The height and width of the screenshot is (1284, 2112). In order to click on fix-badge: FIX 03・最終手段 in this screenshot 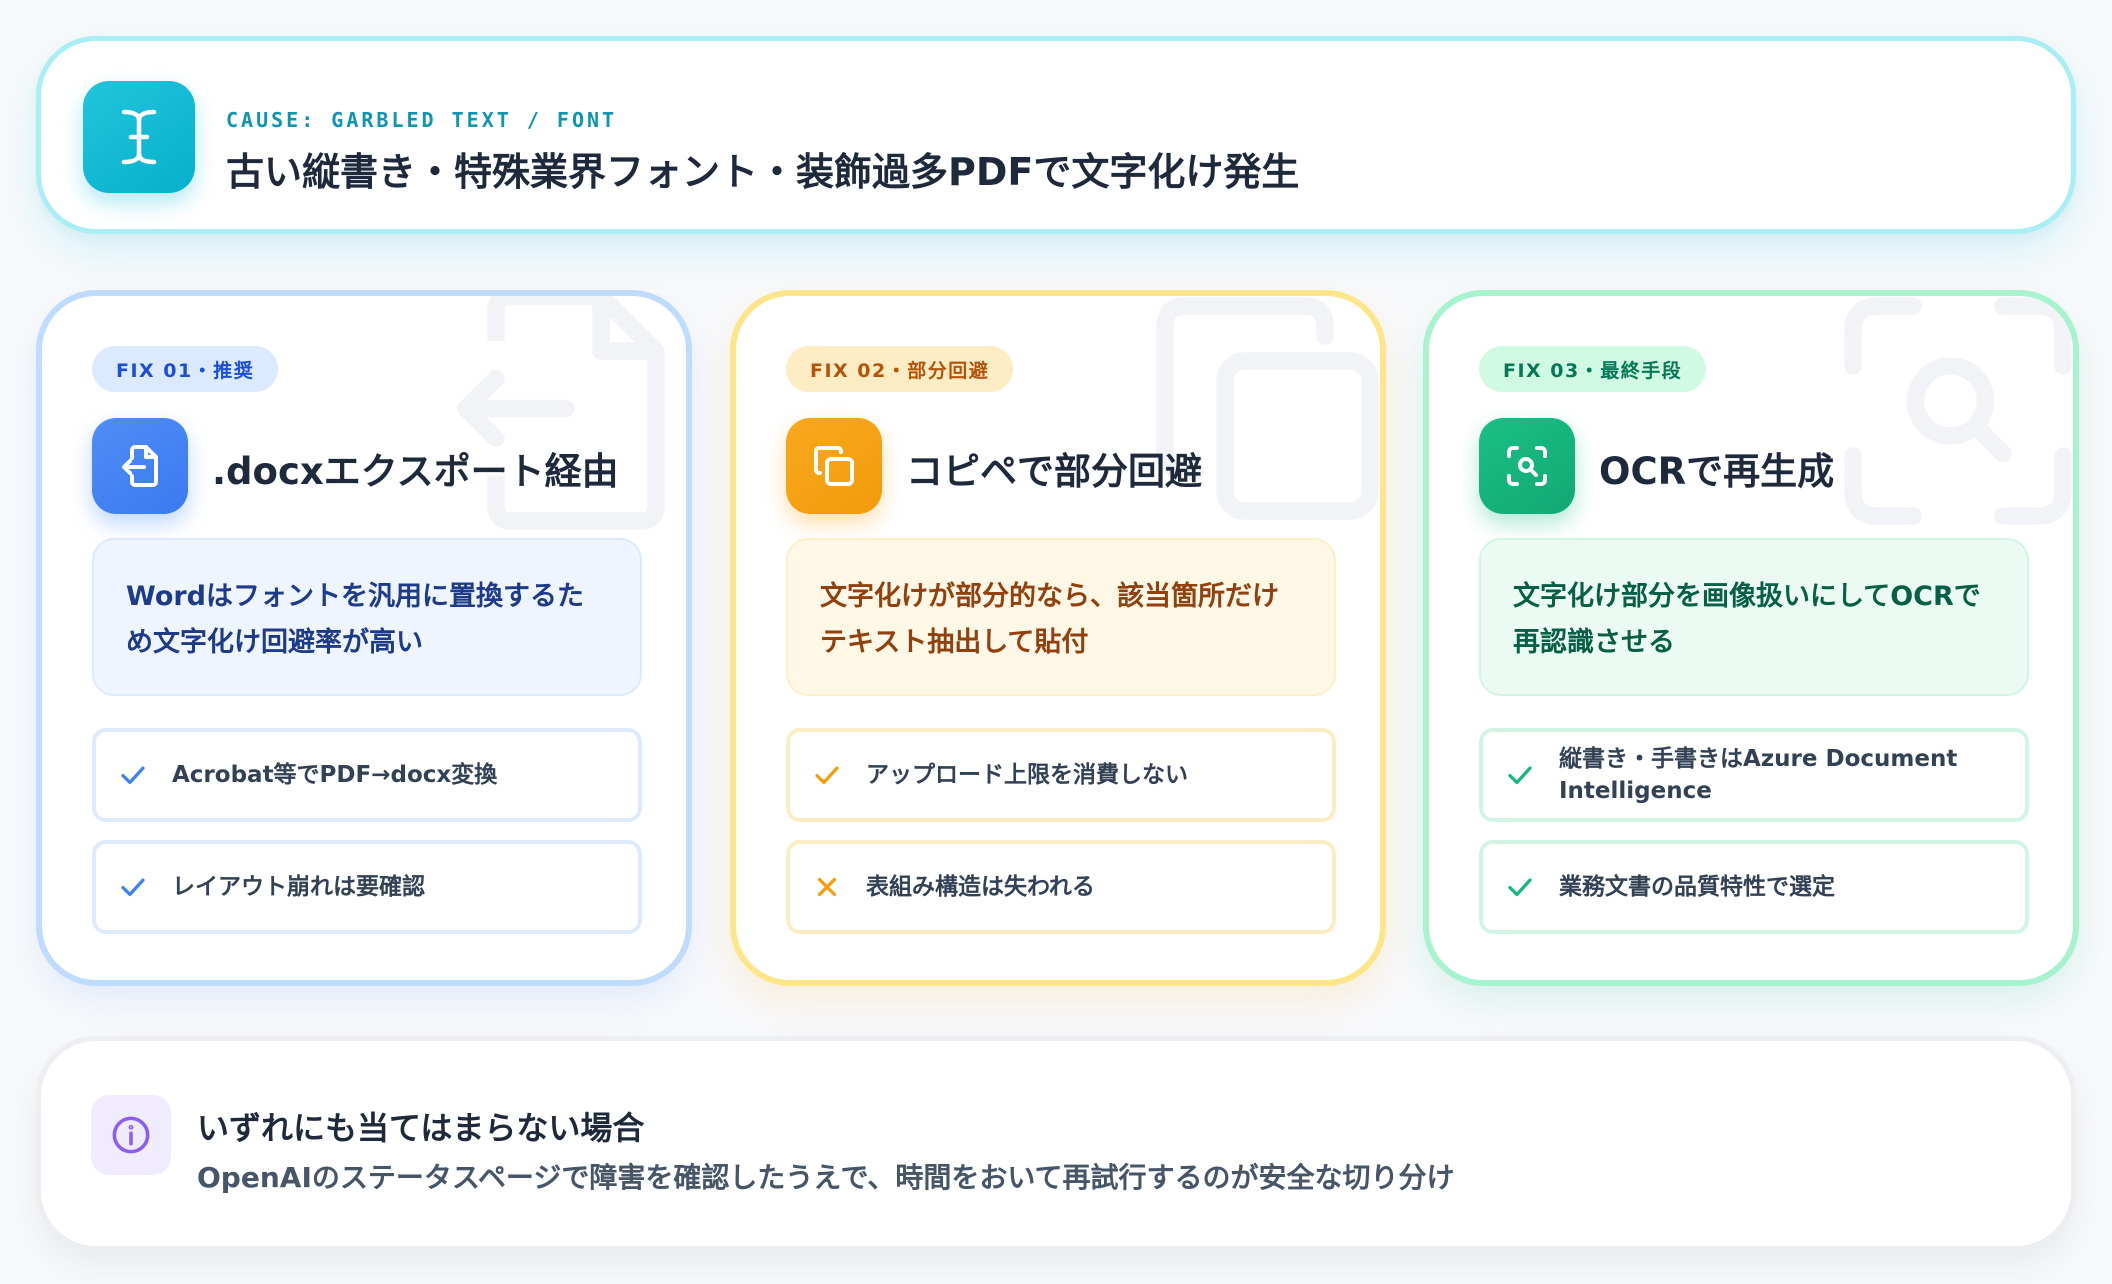, I will do `click(1593, 369)`.